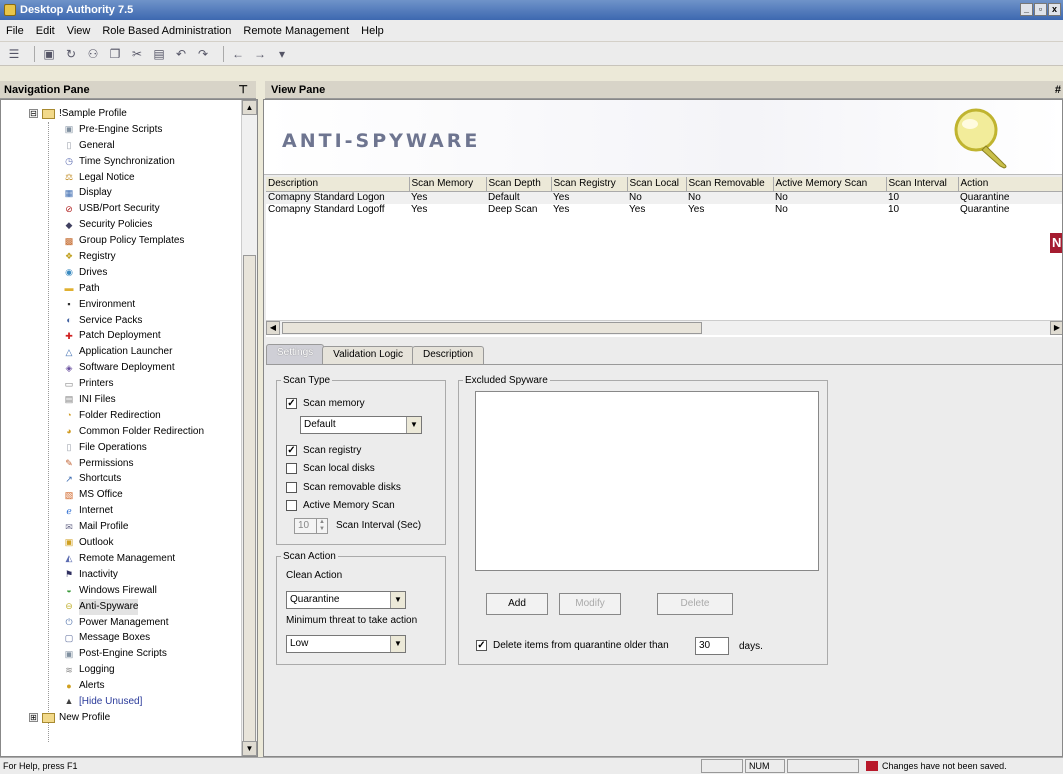 The image size is (1063, 774). I want to click on save-icon: ▣, so click(49, 54).